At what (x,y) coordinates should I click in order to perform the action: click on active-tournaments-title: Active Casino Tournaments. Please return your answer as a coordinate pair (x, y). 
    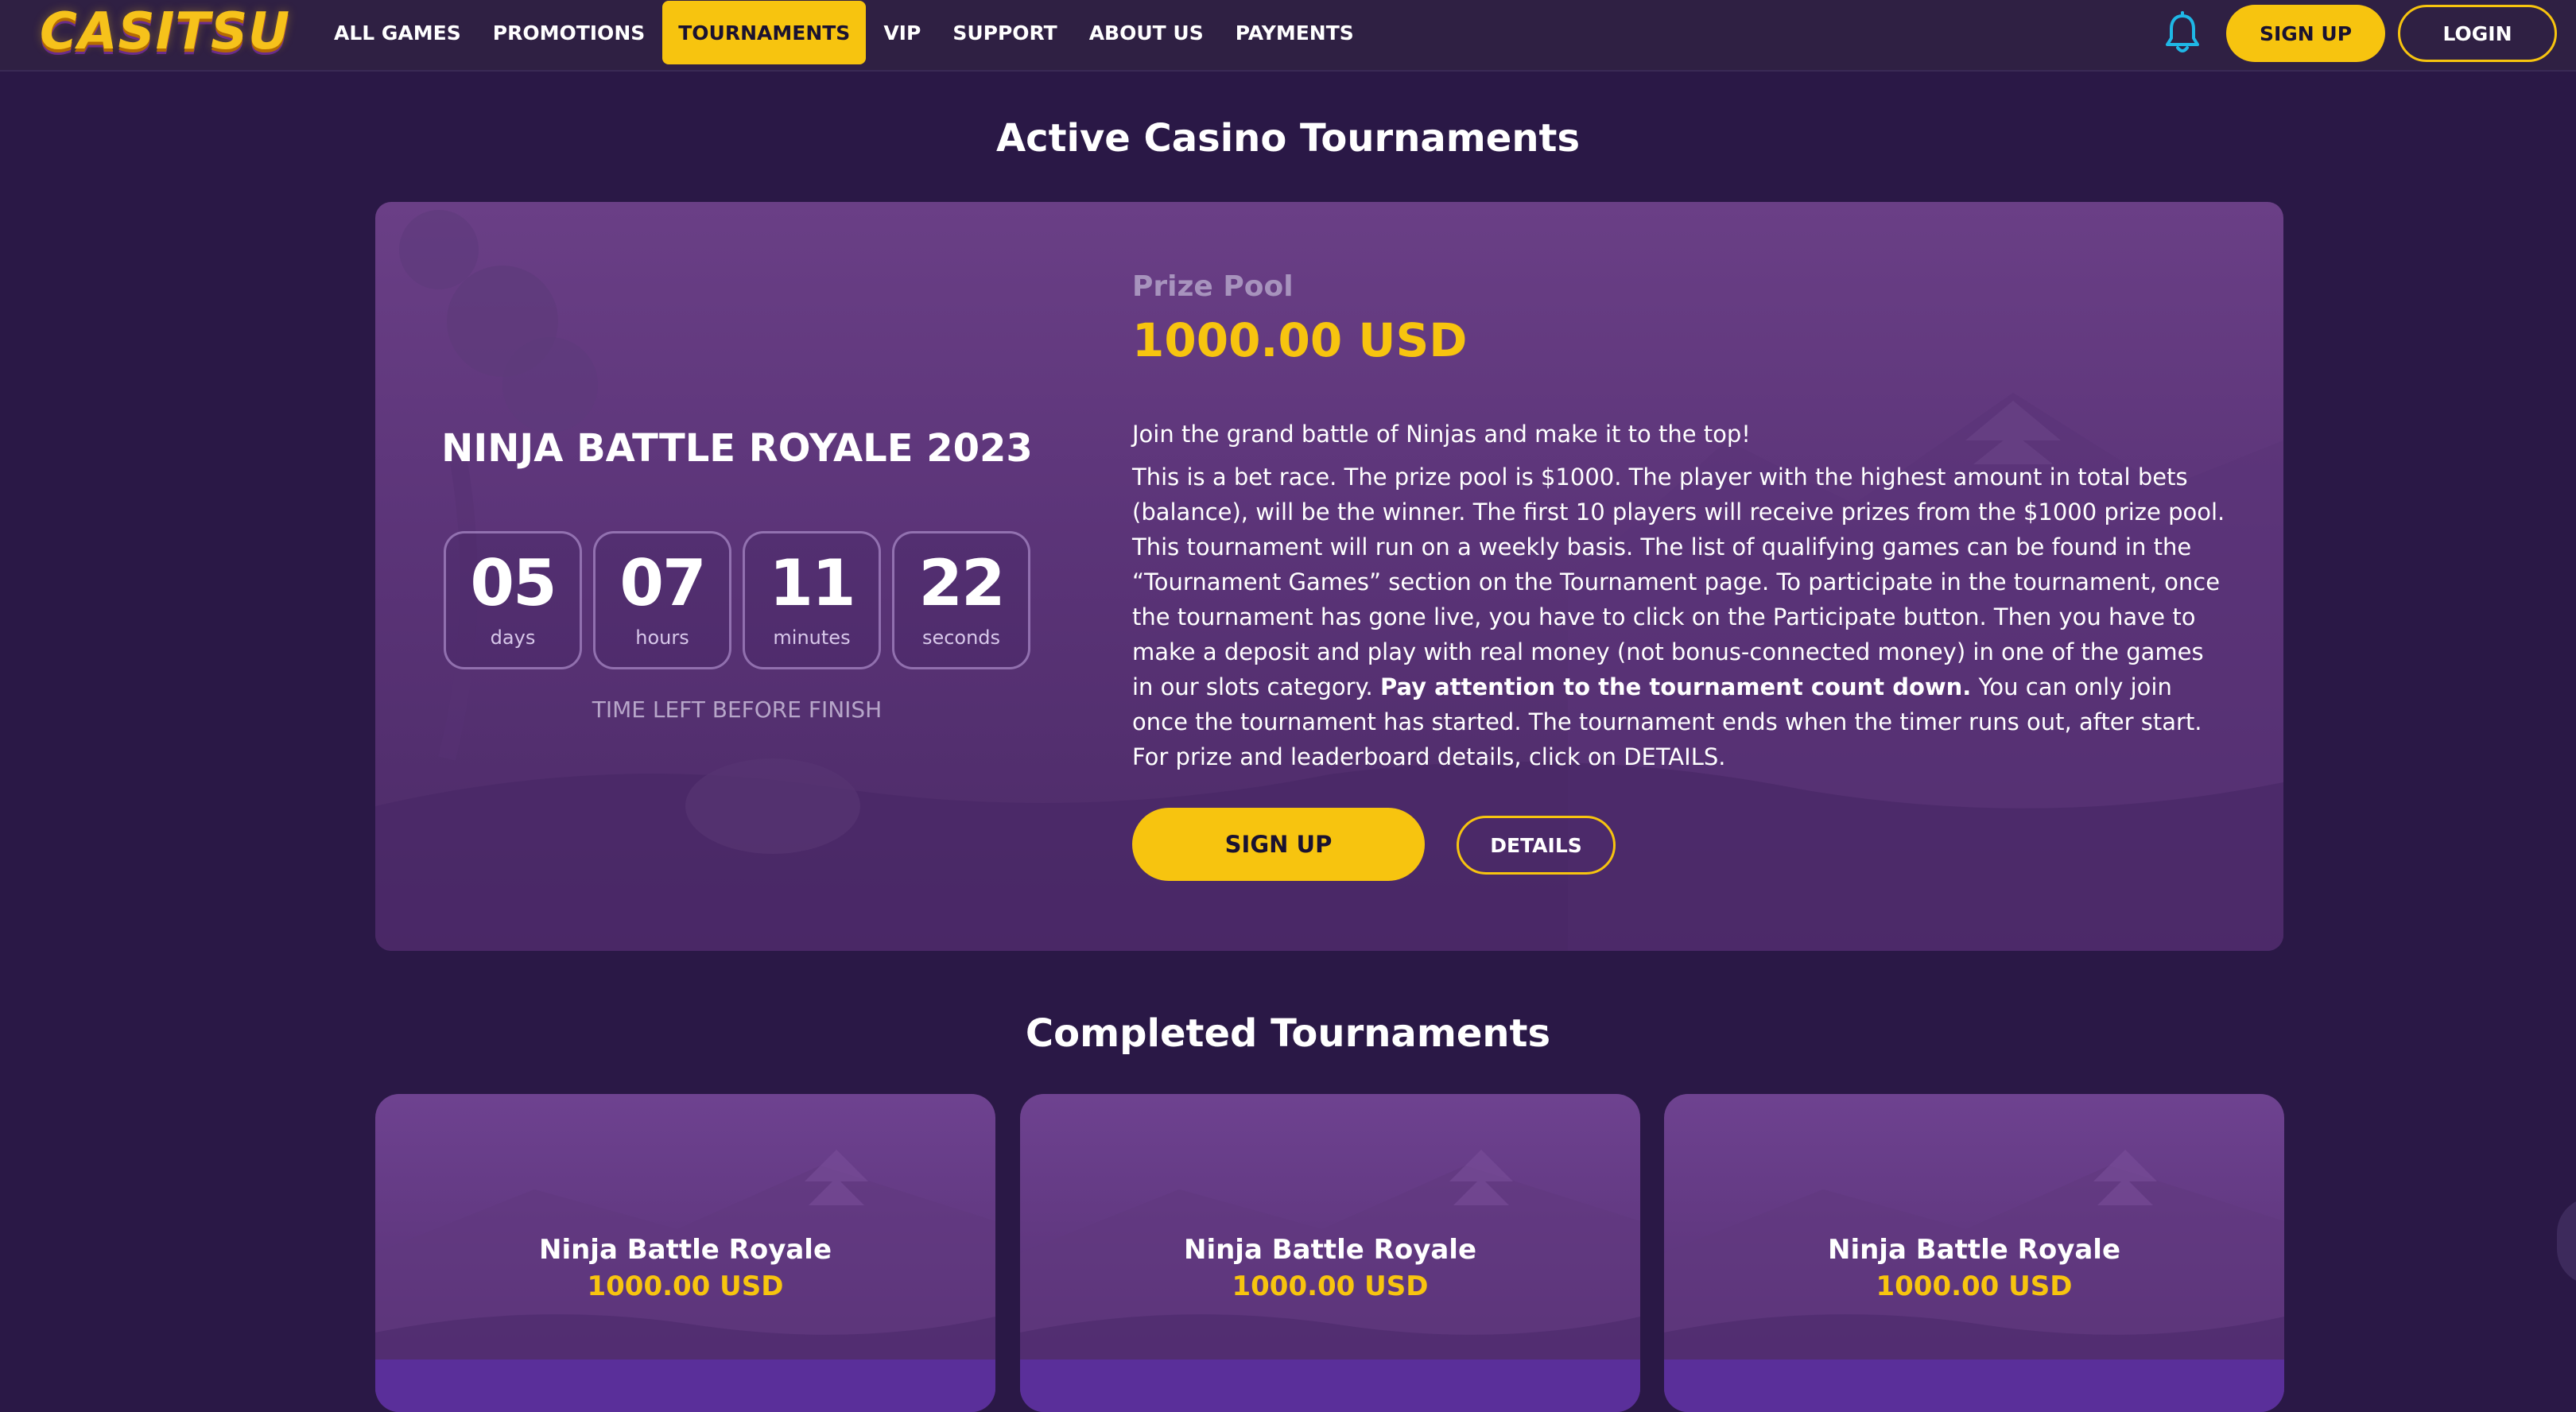
    Looking at the image, I should click on (1288, 138).